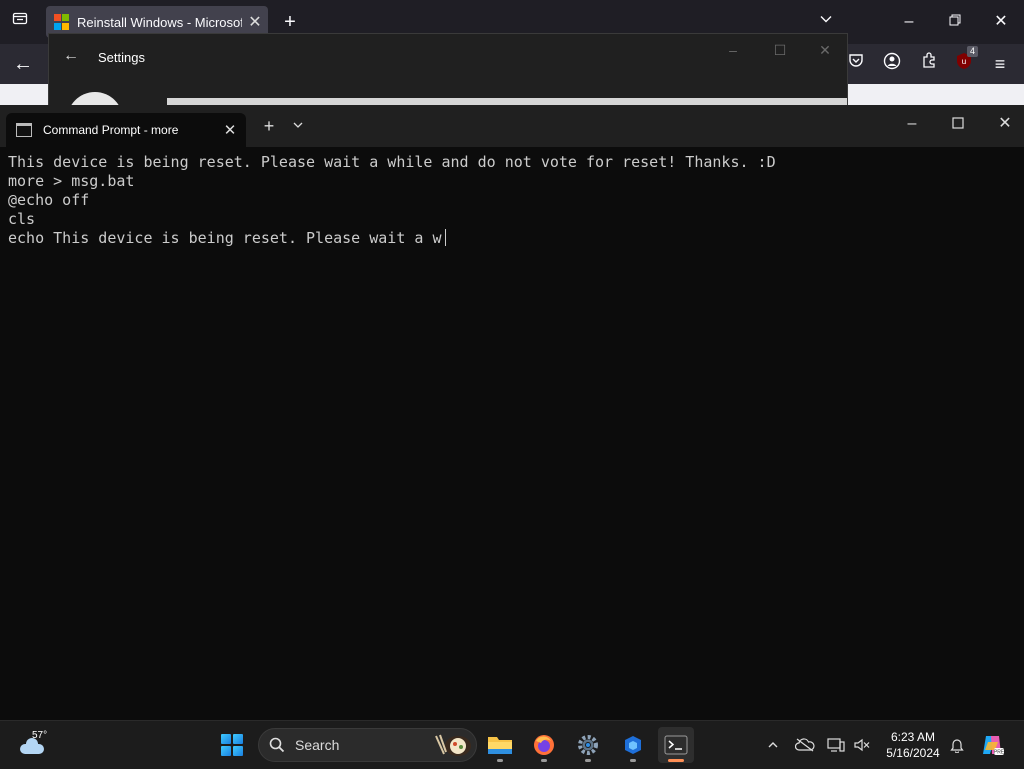 Image resolution: width=1024 pixels, height=769 pixels. Describe the element at coordinates (1000, 64) in the screenshot. I see `menu-icon: ≡` at that location.